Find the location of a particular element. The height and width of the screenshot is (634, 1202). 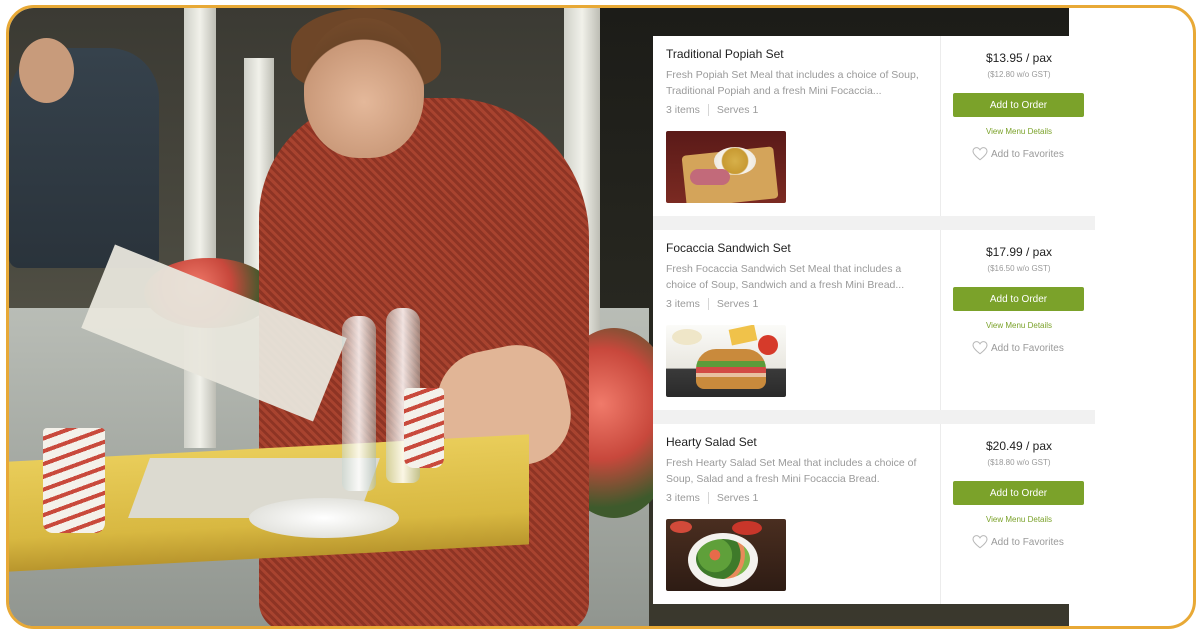

sandwich-food-image is located at coordinates (726, 361).